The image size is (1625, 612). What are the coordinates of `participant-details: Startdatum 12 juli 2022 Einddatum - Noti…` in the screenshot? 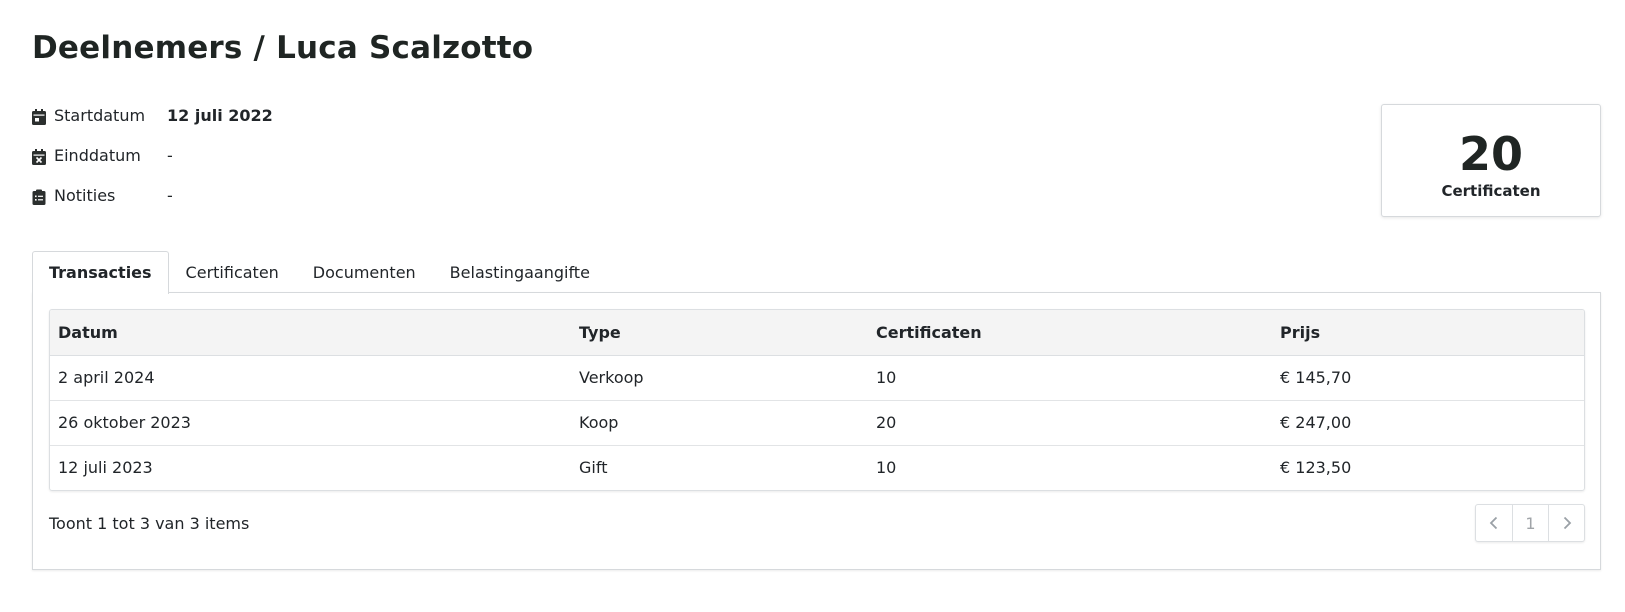 It's located at (152, 165).